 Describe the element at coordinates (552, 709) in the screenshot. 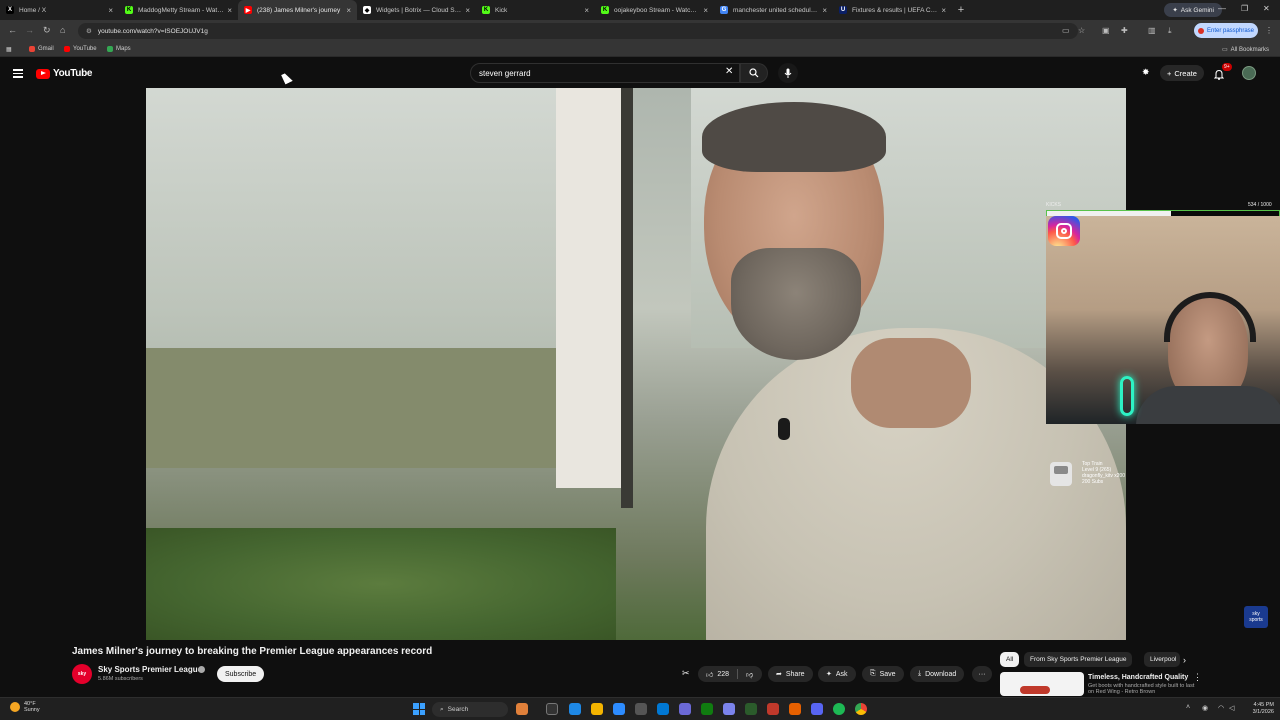

I see `task-view-icon` at that location.